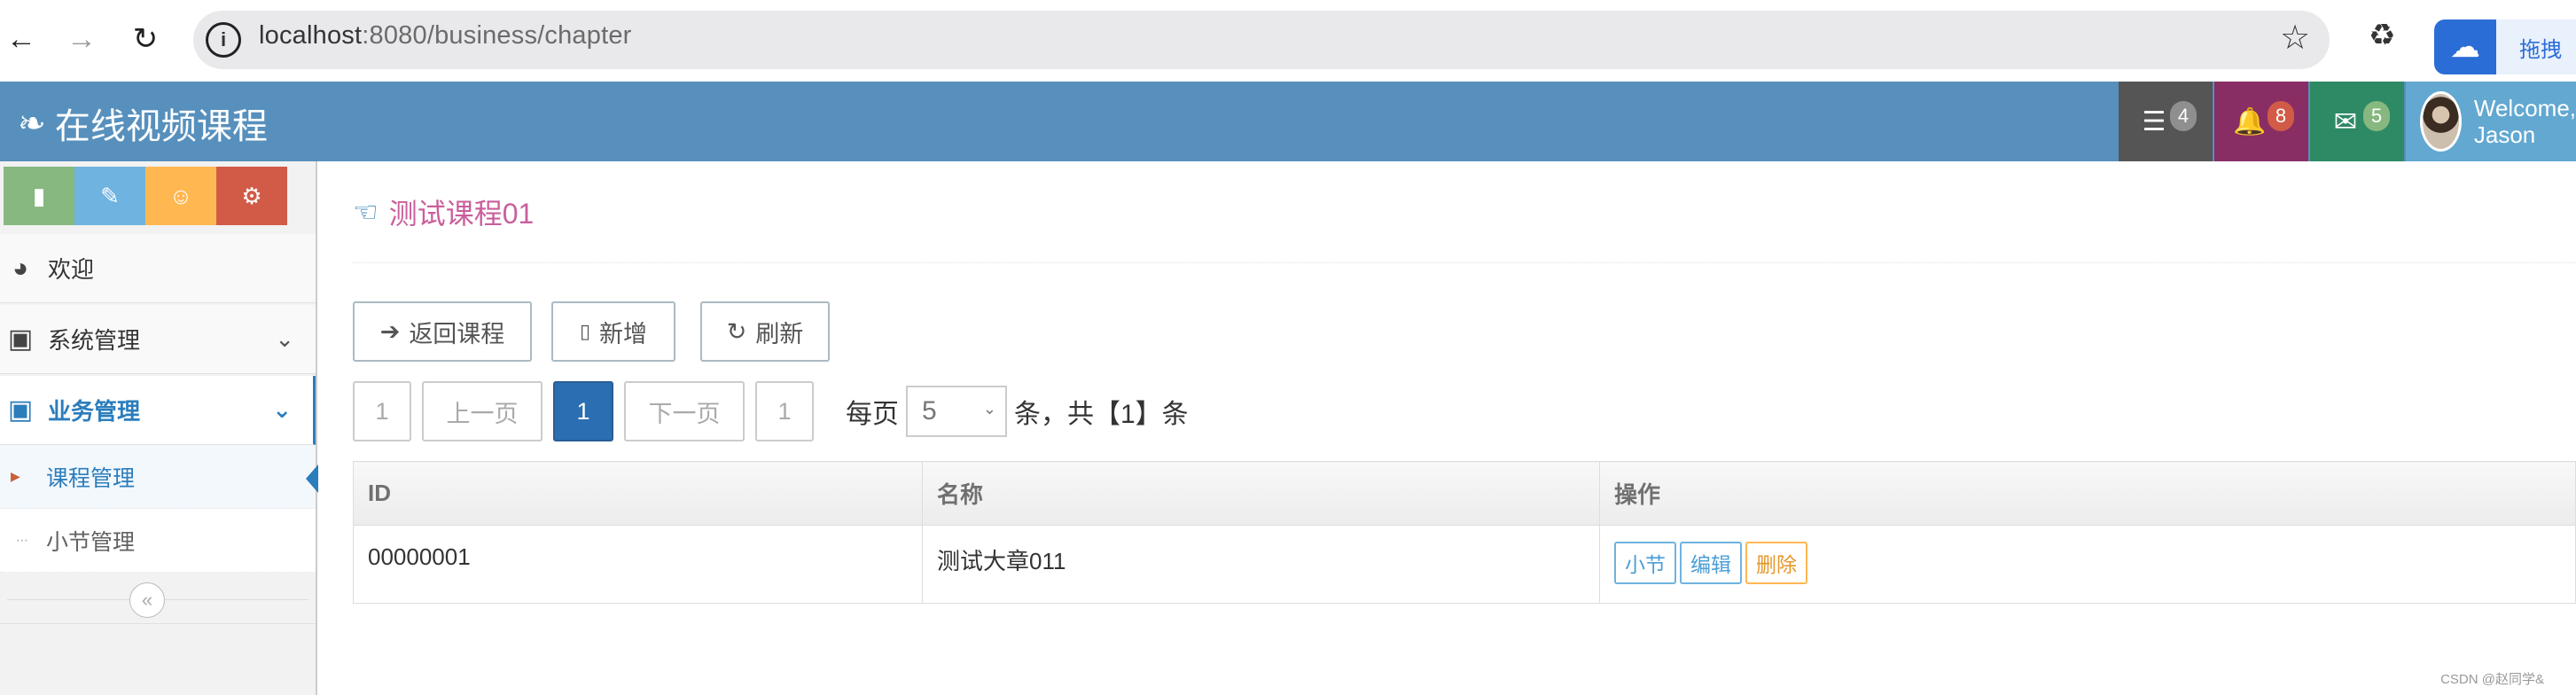  Describe the element at coordinates (20, 268) in the screenshot. I see `dashboard-icon: ◕` at that location.